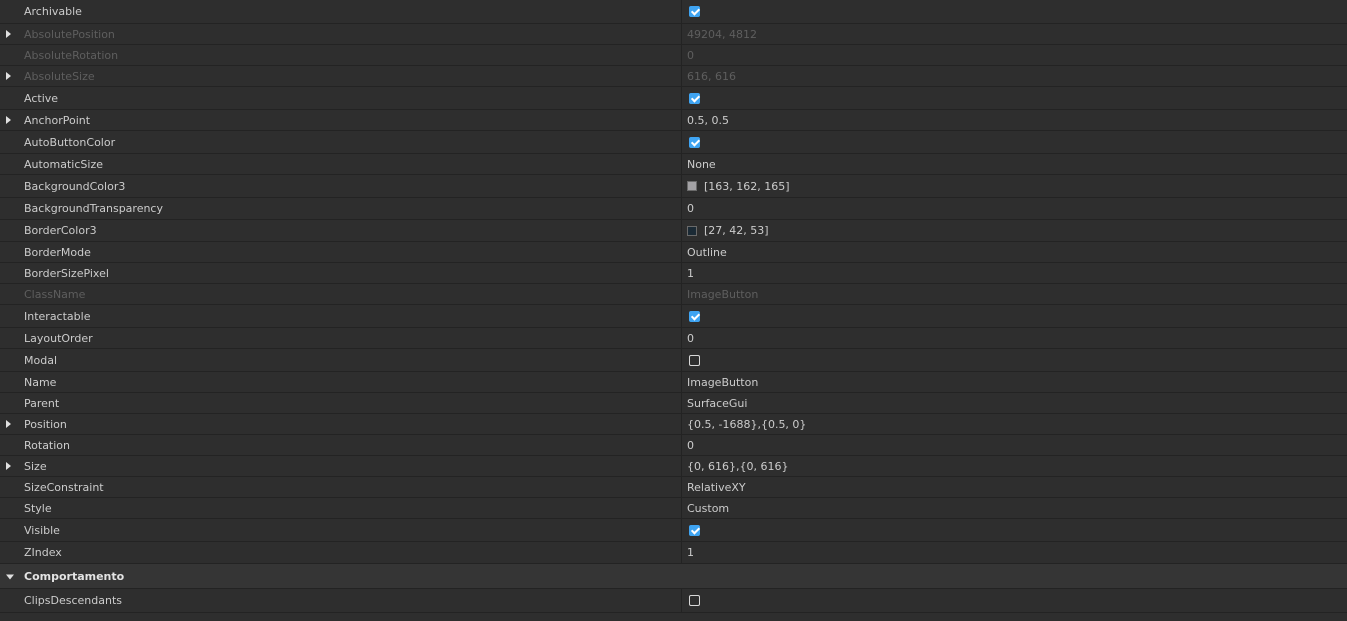 The image size is (1347, 621). I want to click on property-row-archivable: Archivable, so click(673, 12).